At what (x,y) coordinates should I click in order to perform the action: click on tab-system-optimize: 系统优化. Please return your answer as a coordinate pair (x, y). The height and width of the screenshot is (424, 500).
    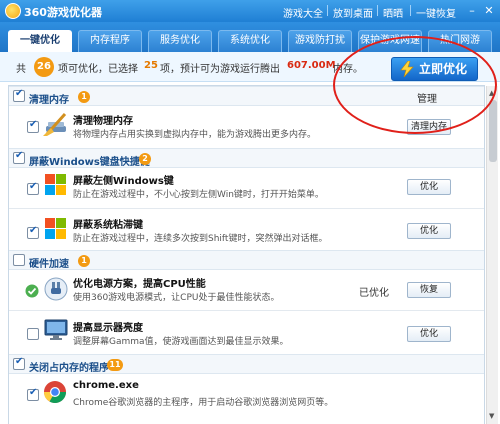
    Looking at the image, I should click on (250, 41).